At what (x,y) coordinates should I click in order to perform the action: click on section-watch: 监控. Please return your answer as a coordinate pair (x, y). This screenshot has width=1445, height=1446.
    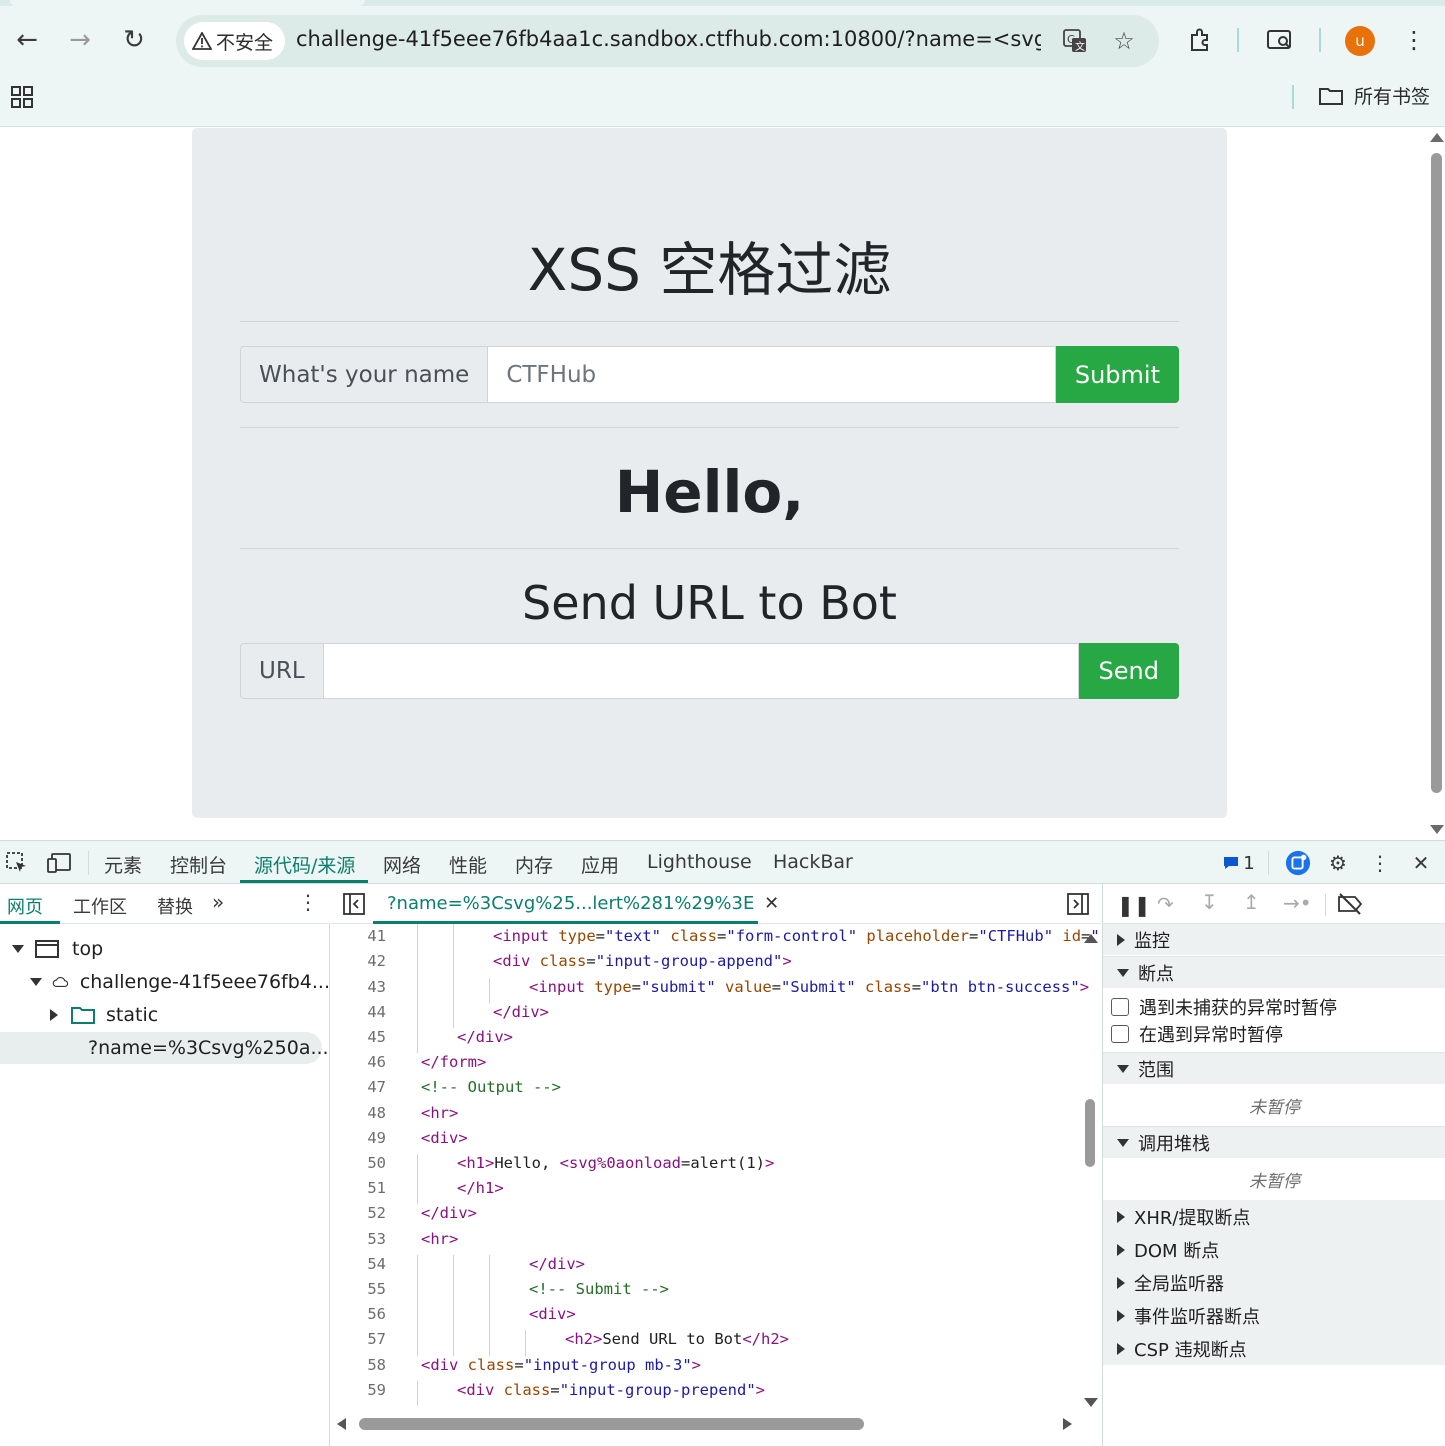
    Looking at the image, I should click on (1274, 939).